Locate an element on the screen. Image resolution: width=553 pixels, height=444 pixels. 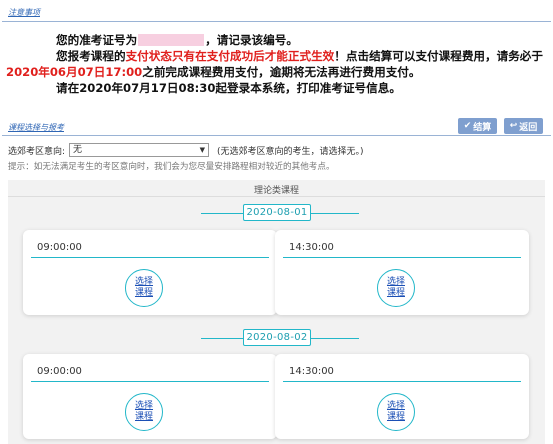
back-label: 返回 is located at coordinates (528, 127).